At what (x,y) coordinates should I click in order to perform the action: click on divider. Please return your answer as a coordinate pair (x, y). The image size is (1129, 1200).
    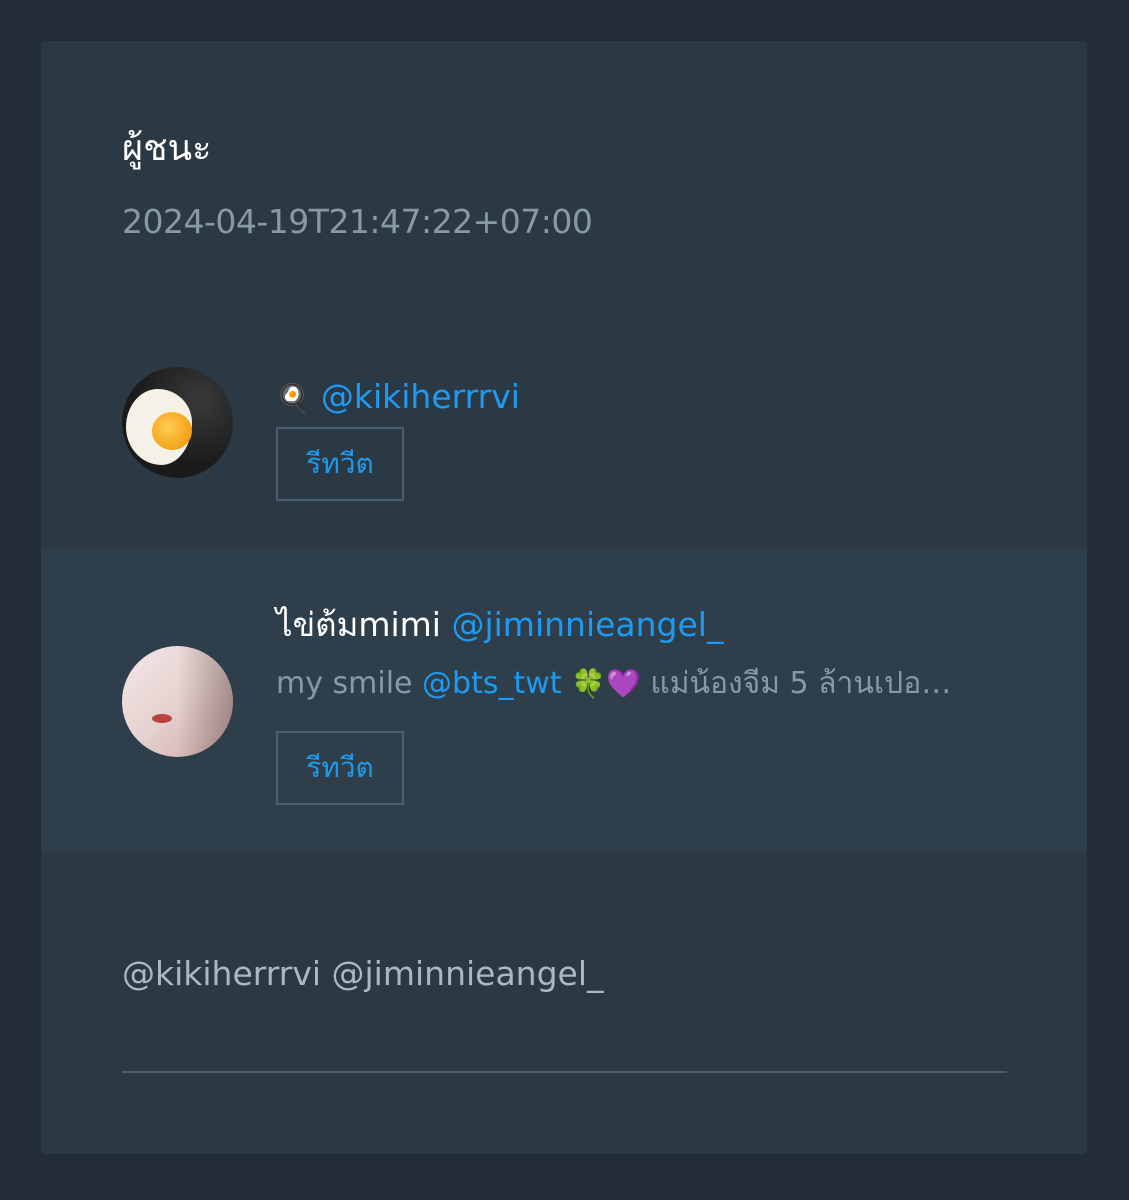
    Looking at the image, I should click on (564, 1072).